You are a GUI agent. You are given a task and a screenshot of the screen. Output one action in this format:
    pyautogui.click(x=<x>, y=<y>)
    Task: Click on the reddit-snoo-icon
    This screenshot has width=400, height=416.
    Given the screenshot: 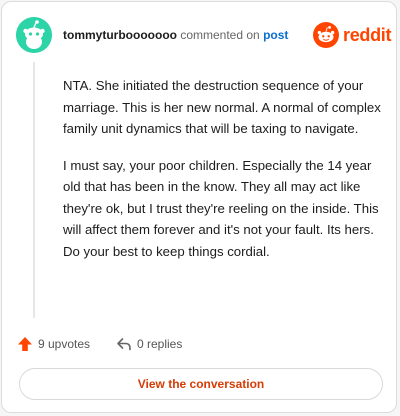 What is the action you would take?
    pyautogui.click(x=326, y=35)
    